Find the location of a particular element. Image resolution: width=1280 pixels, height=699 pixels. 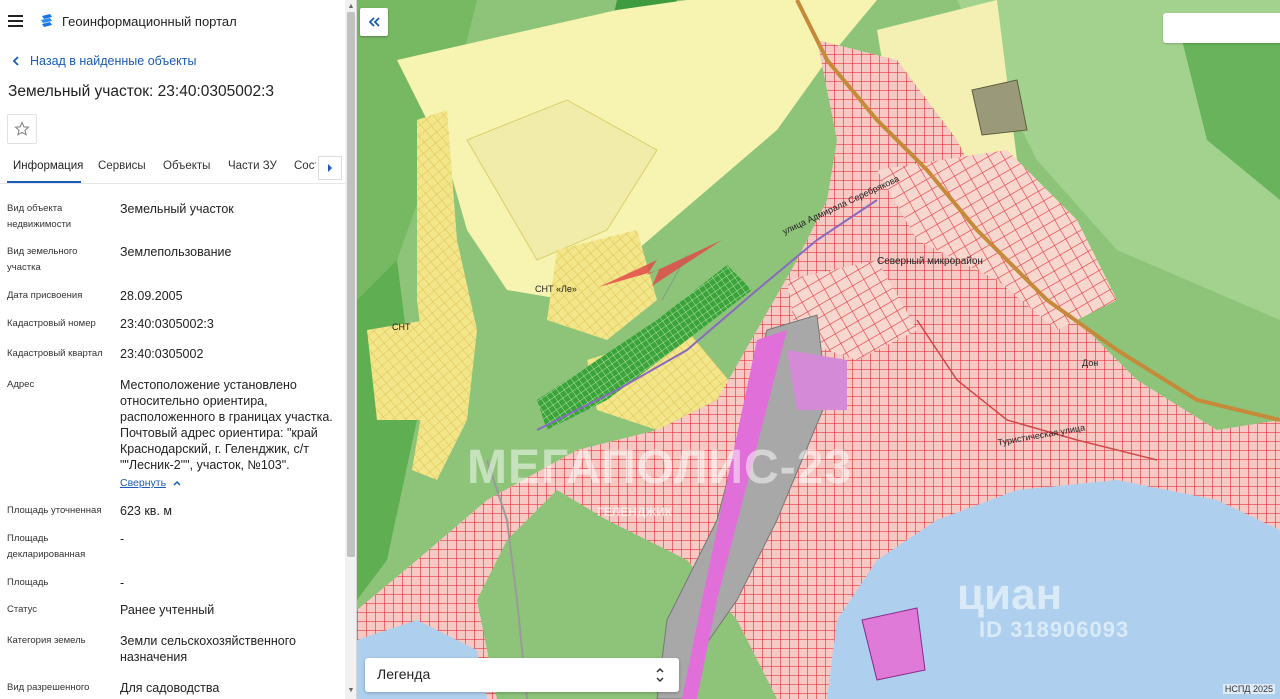

cian-watermark: циан is located at coordinates (1010, 594).